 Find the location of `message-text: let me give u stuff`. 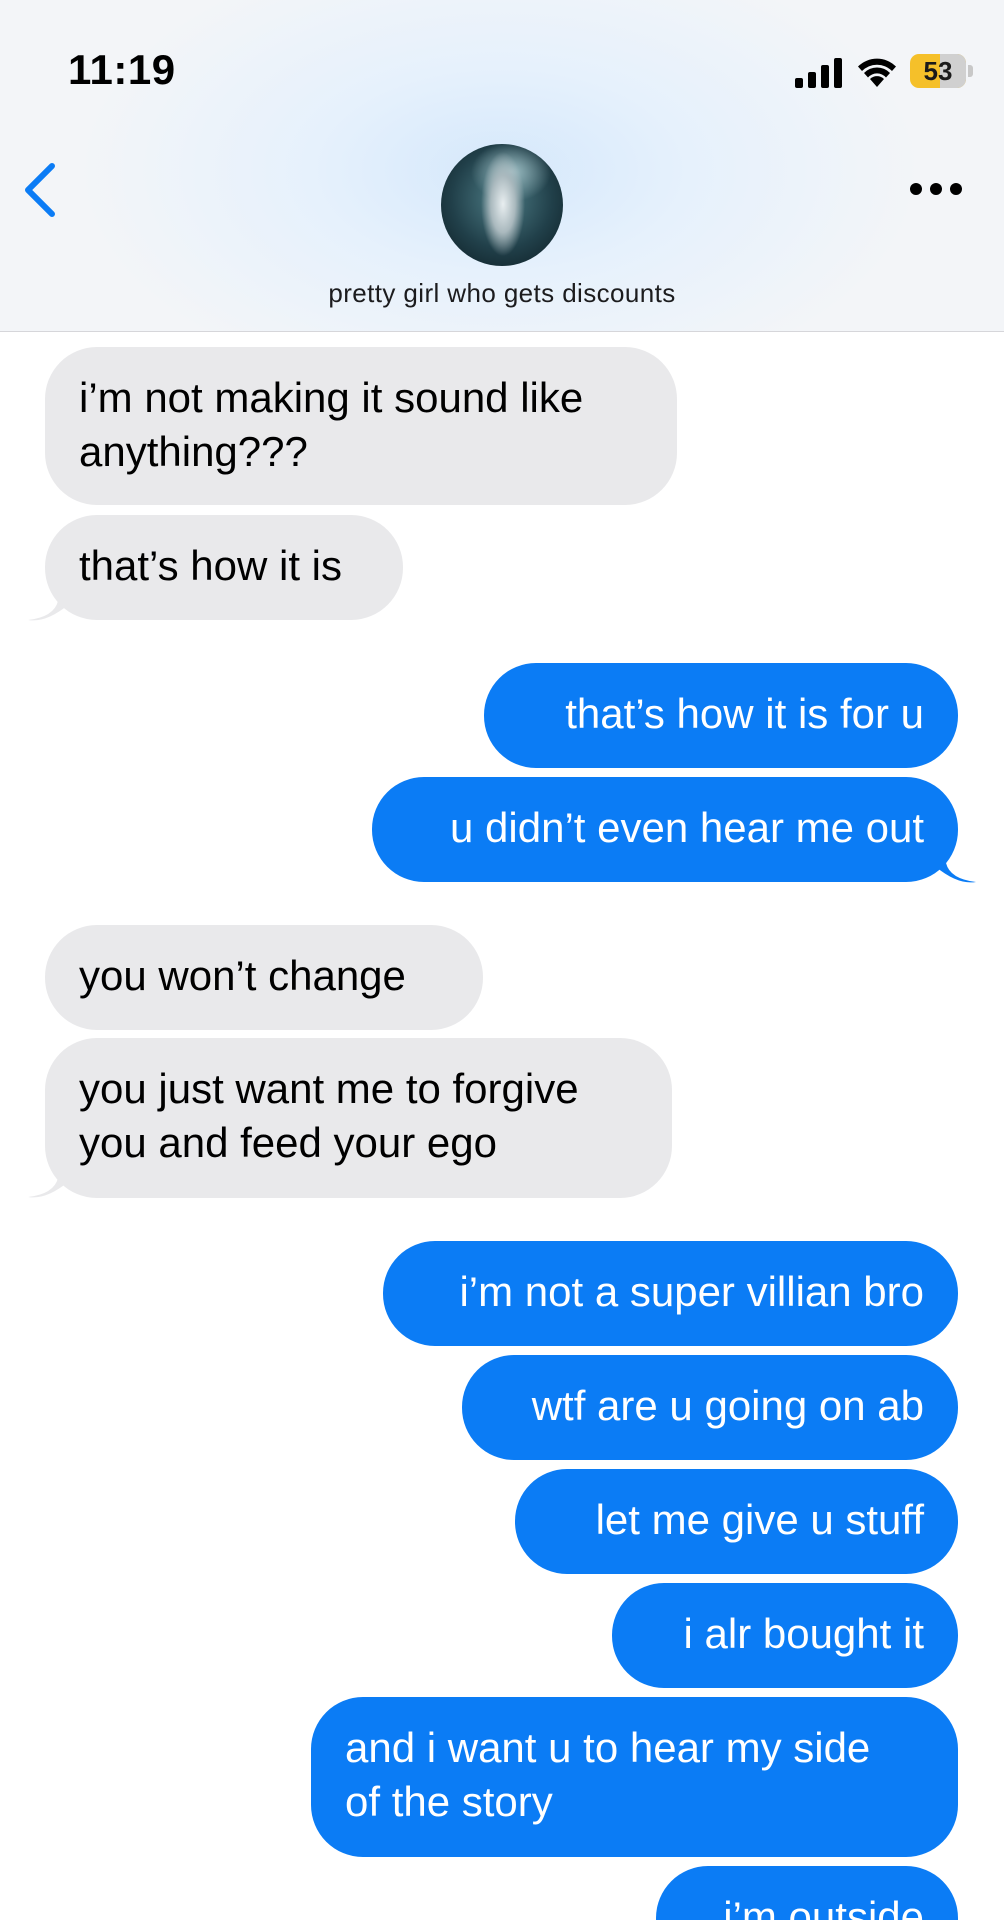

message-text: let me give u stuff is located at coordinates (759, 1519).